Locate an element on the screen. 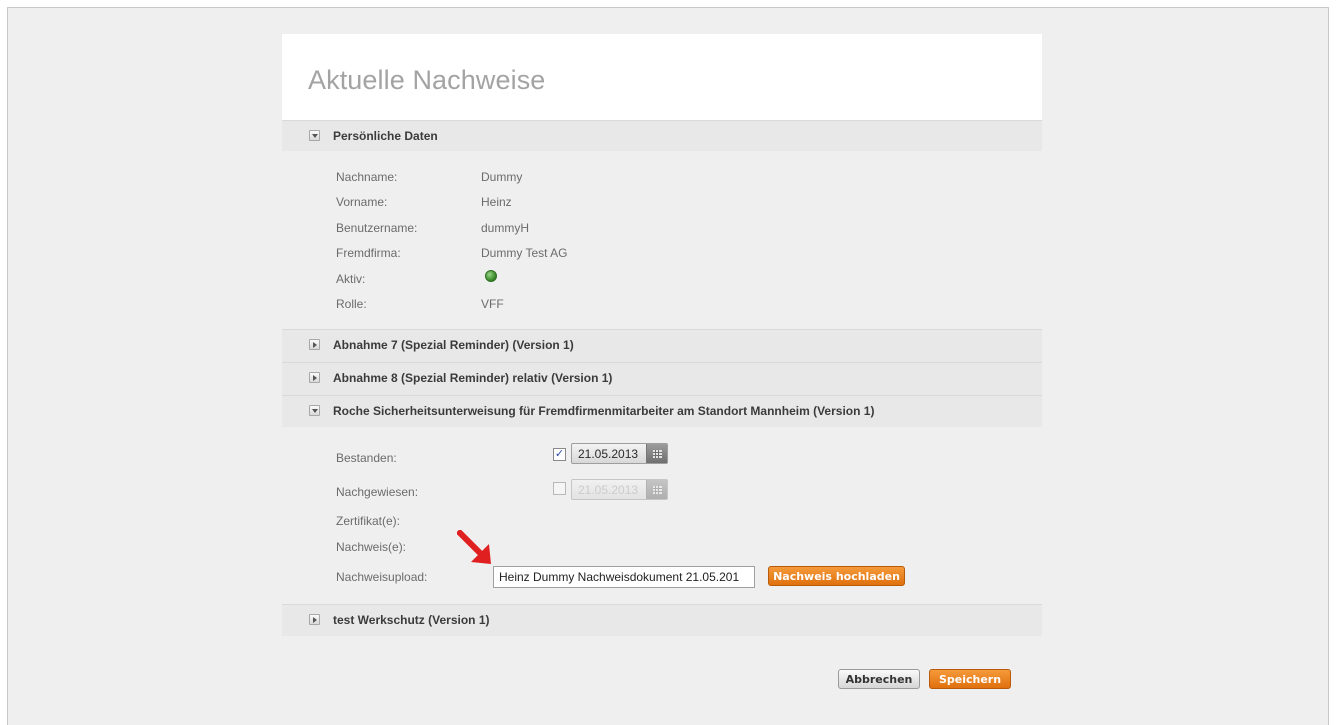  save-button: Speichern is located at coordinates (970, 679).